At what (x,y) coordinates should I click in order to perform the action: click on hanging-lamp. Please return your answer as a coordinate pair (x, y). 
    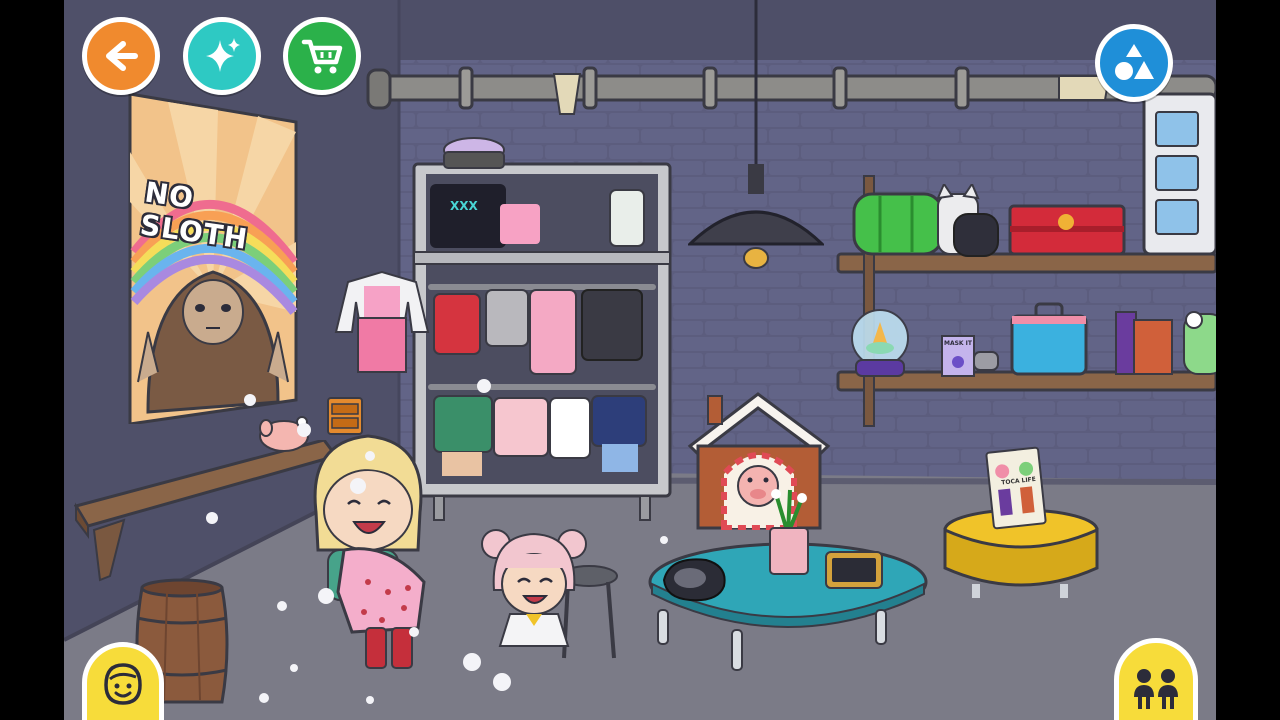
    Looking at the image, I should click on (756, 136).